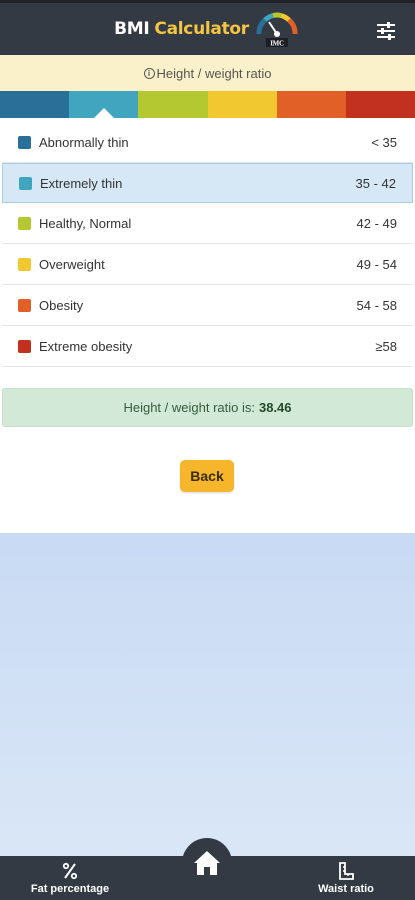 This screenshot has height=900, width=415. I want to click on nav-waist-ratio: Waist ratio, so click(346, 878).